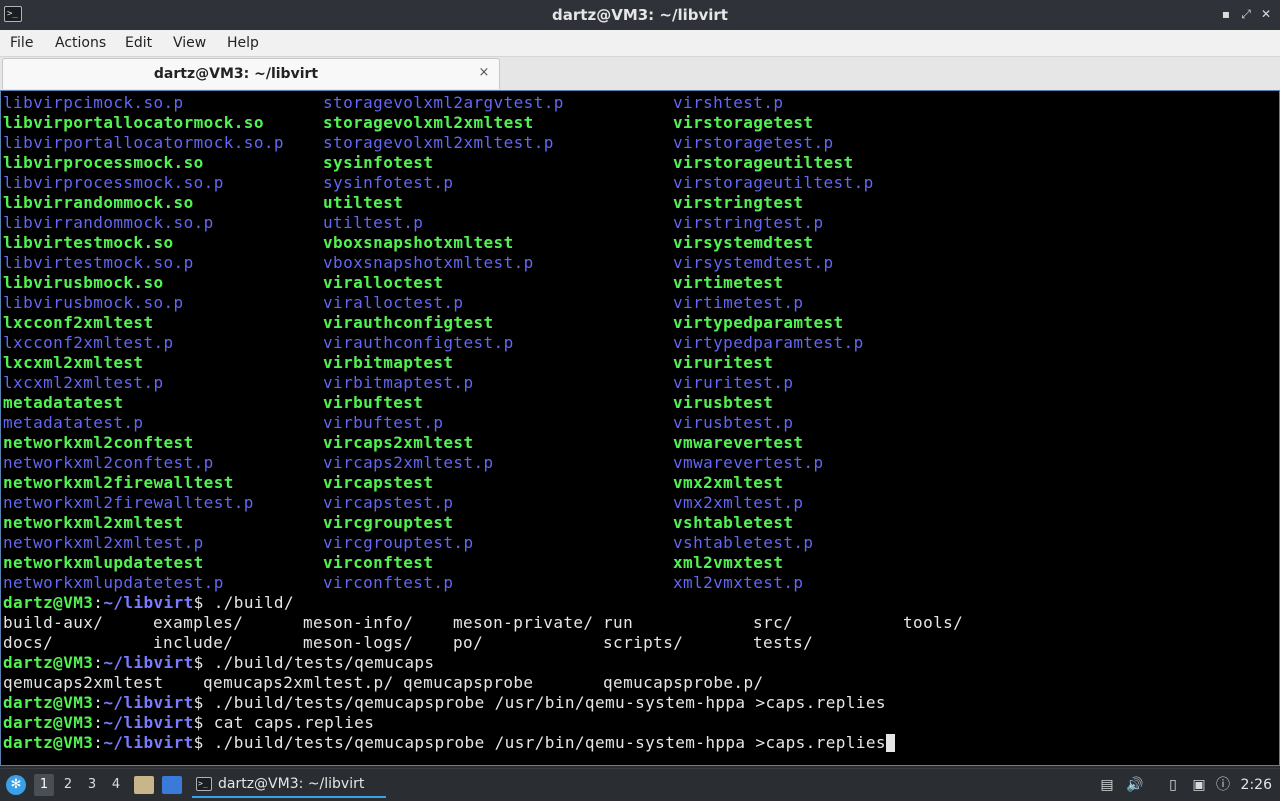 This screenshot has height=801, width=1280. I want to click on executable-entry: vmwarevertest, so click(738, 442).